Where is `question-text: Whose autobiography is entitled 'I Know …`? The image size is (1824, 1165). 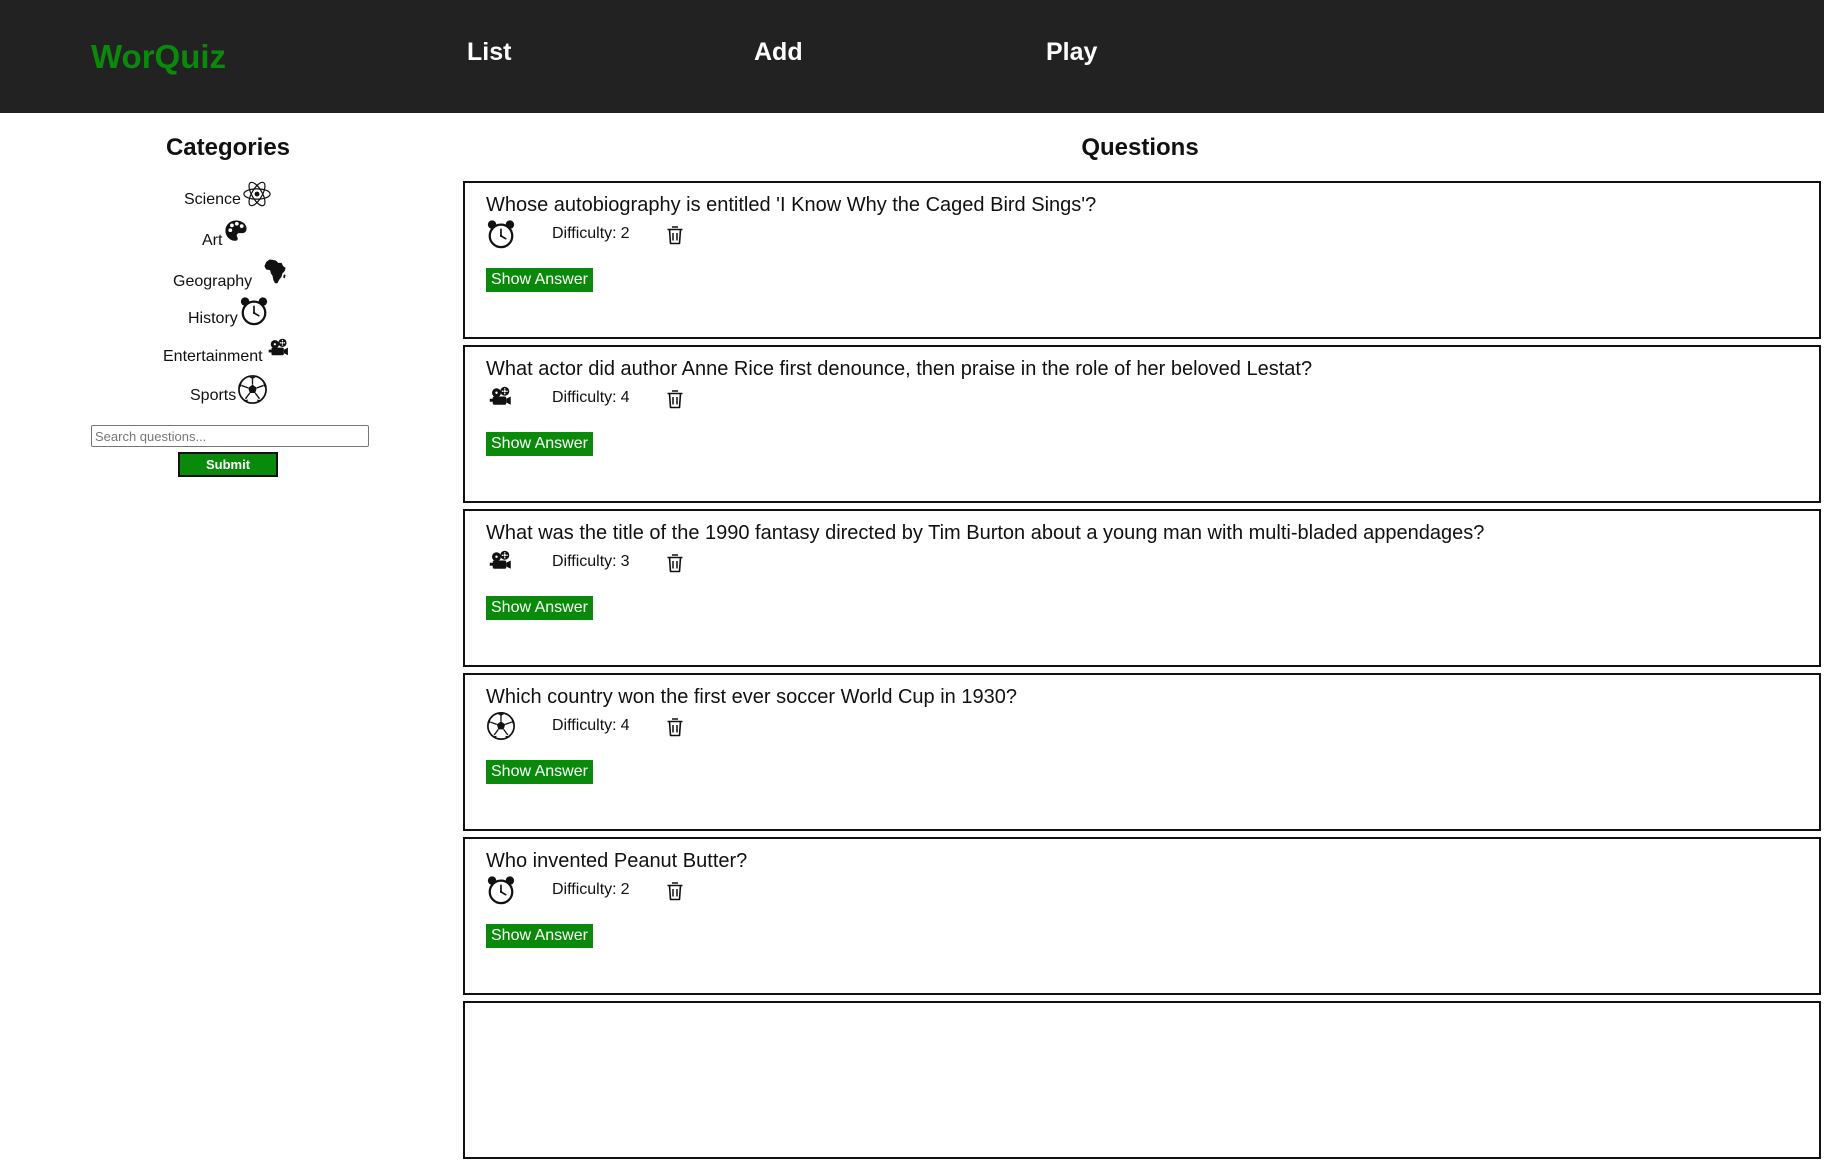 question-text: Whose autobiography is entitled 'I Know … is located at coordinates (791, 205).